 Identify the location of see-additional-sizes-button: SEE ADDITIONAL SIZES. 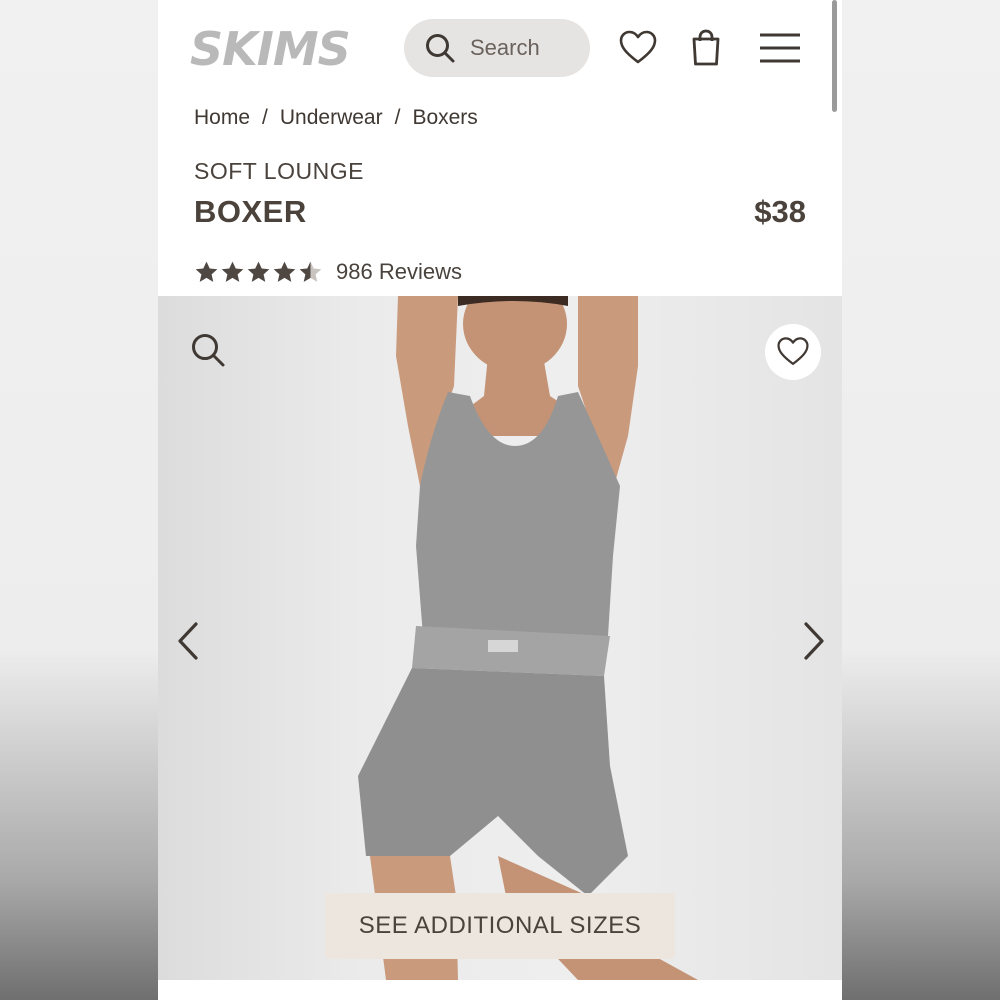
(500, 926).